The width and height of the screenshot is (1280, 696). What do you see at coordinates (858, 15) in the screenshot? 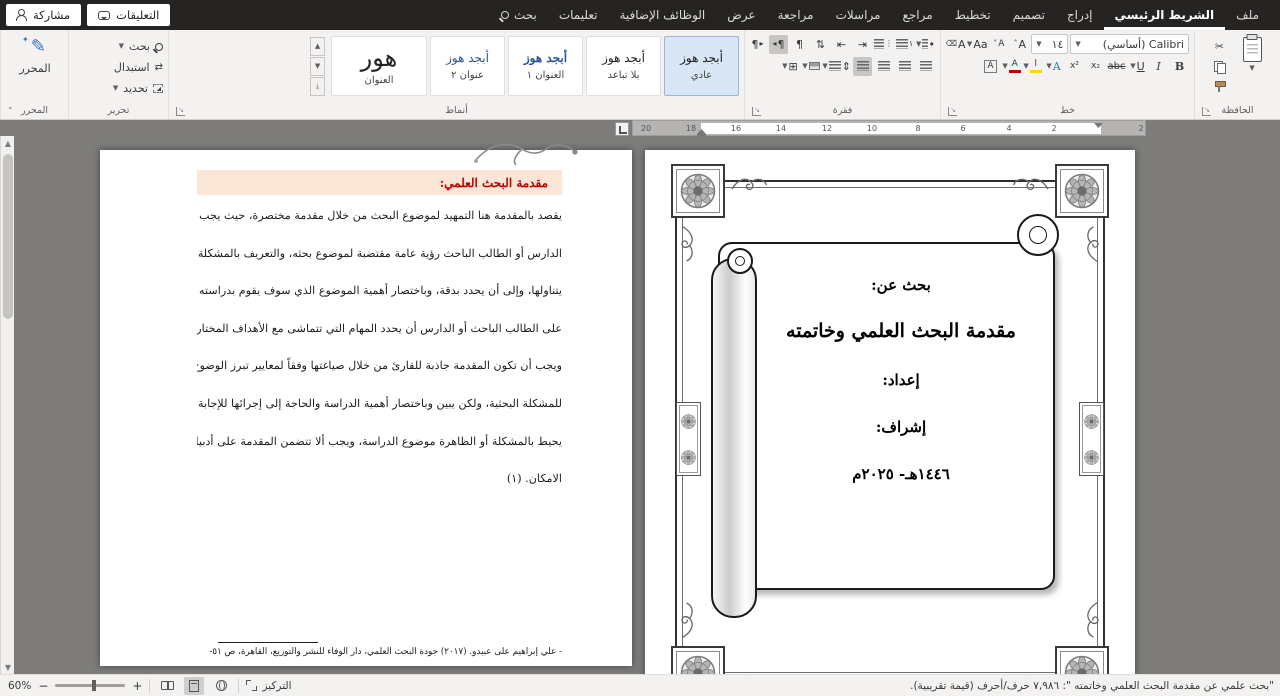
I see `tab-mailings: مراسلات` at bounding box center [858, 15].